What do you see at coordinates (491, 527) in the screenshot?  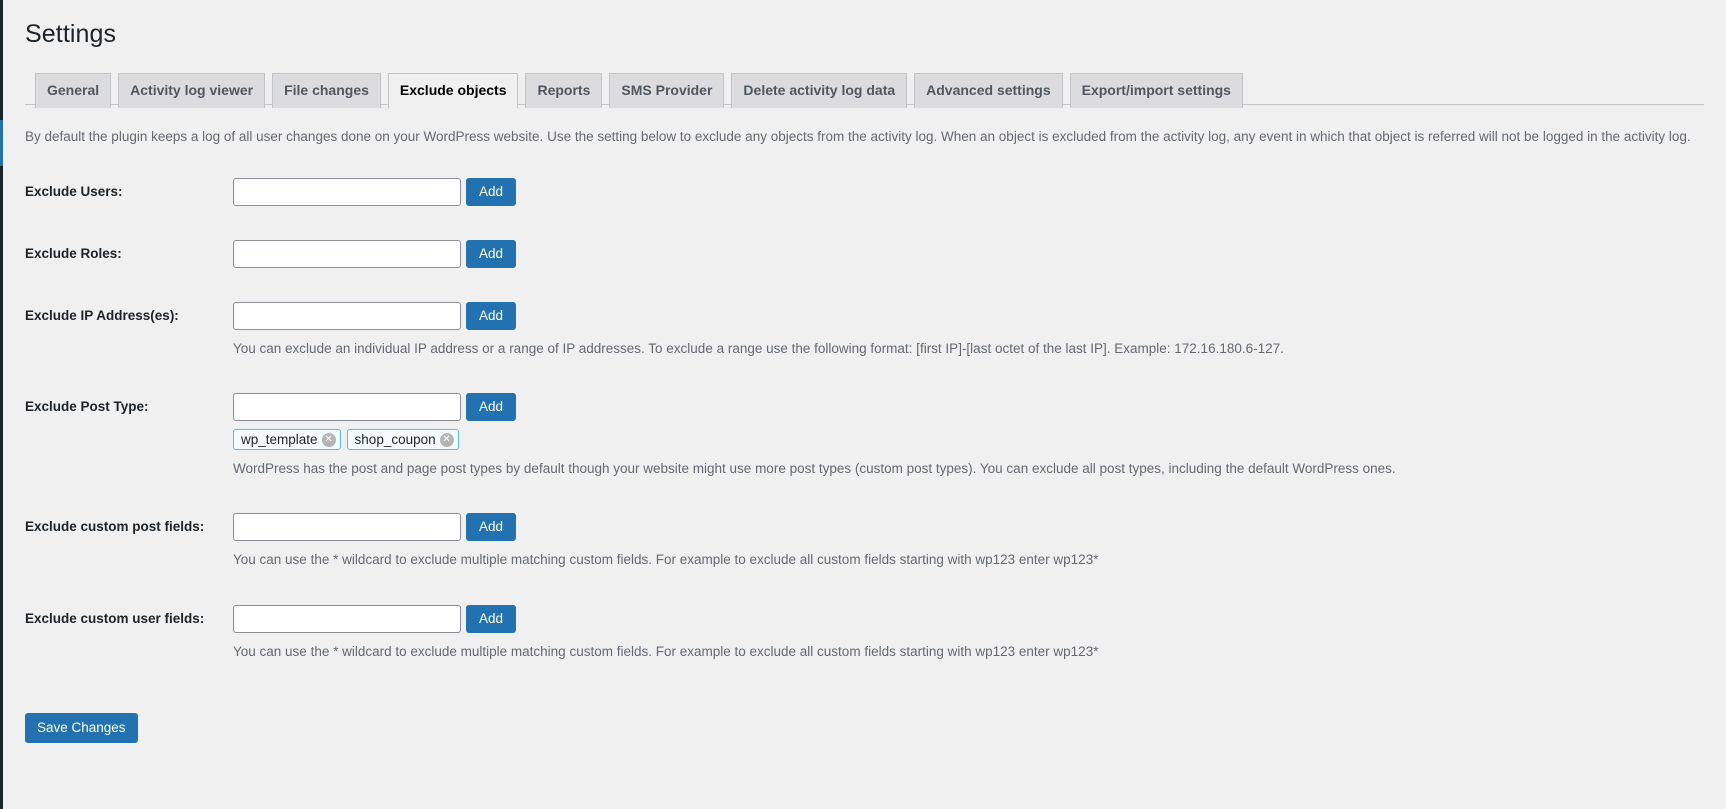 I see `exclude-custom-post-fields-add-button: Add` at bounding box center [491, 527].